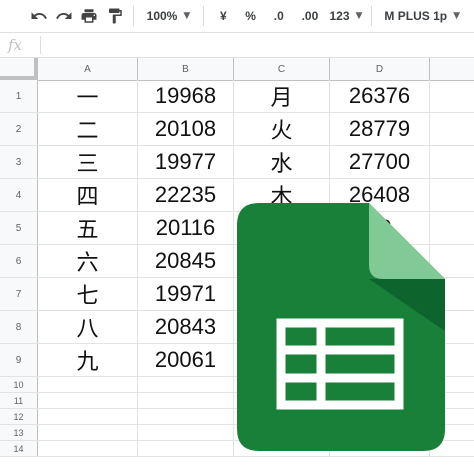 The image size is (474, 474). I want to click on cell-d: 26376, so click(380, 96).